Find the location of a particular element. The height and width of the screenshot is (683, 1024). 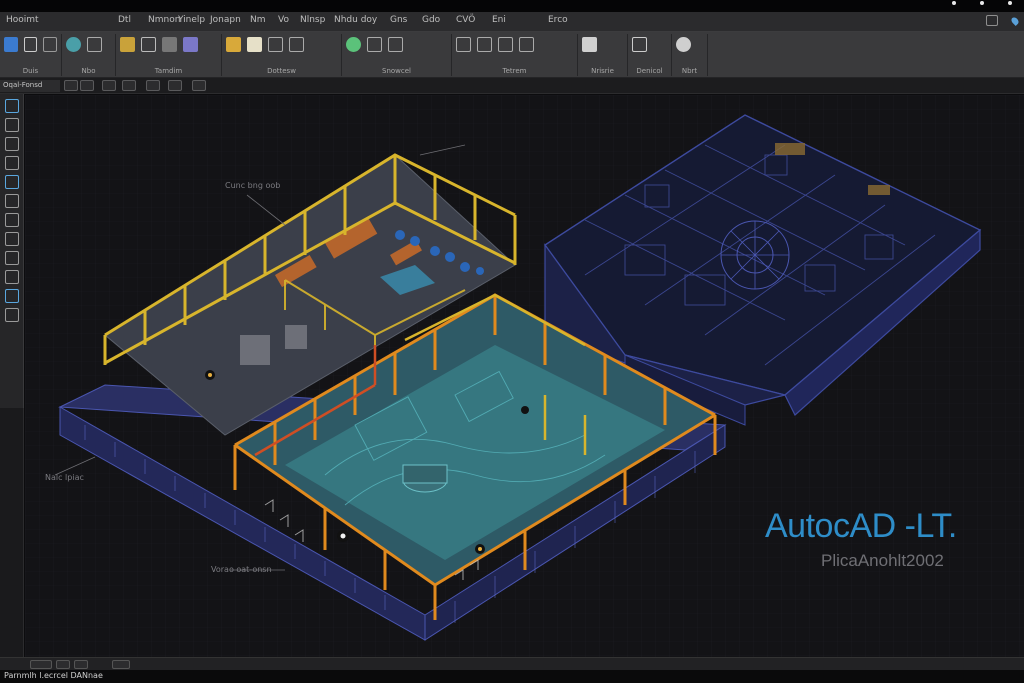

left-panel-lower is located at coordinates (12, 533).